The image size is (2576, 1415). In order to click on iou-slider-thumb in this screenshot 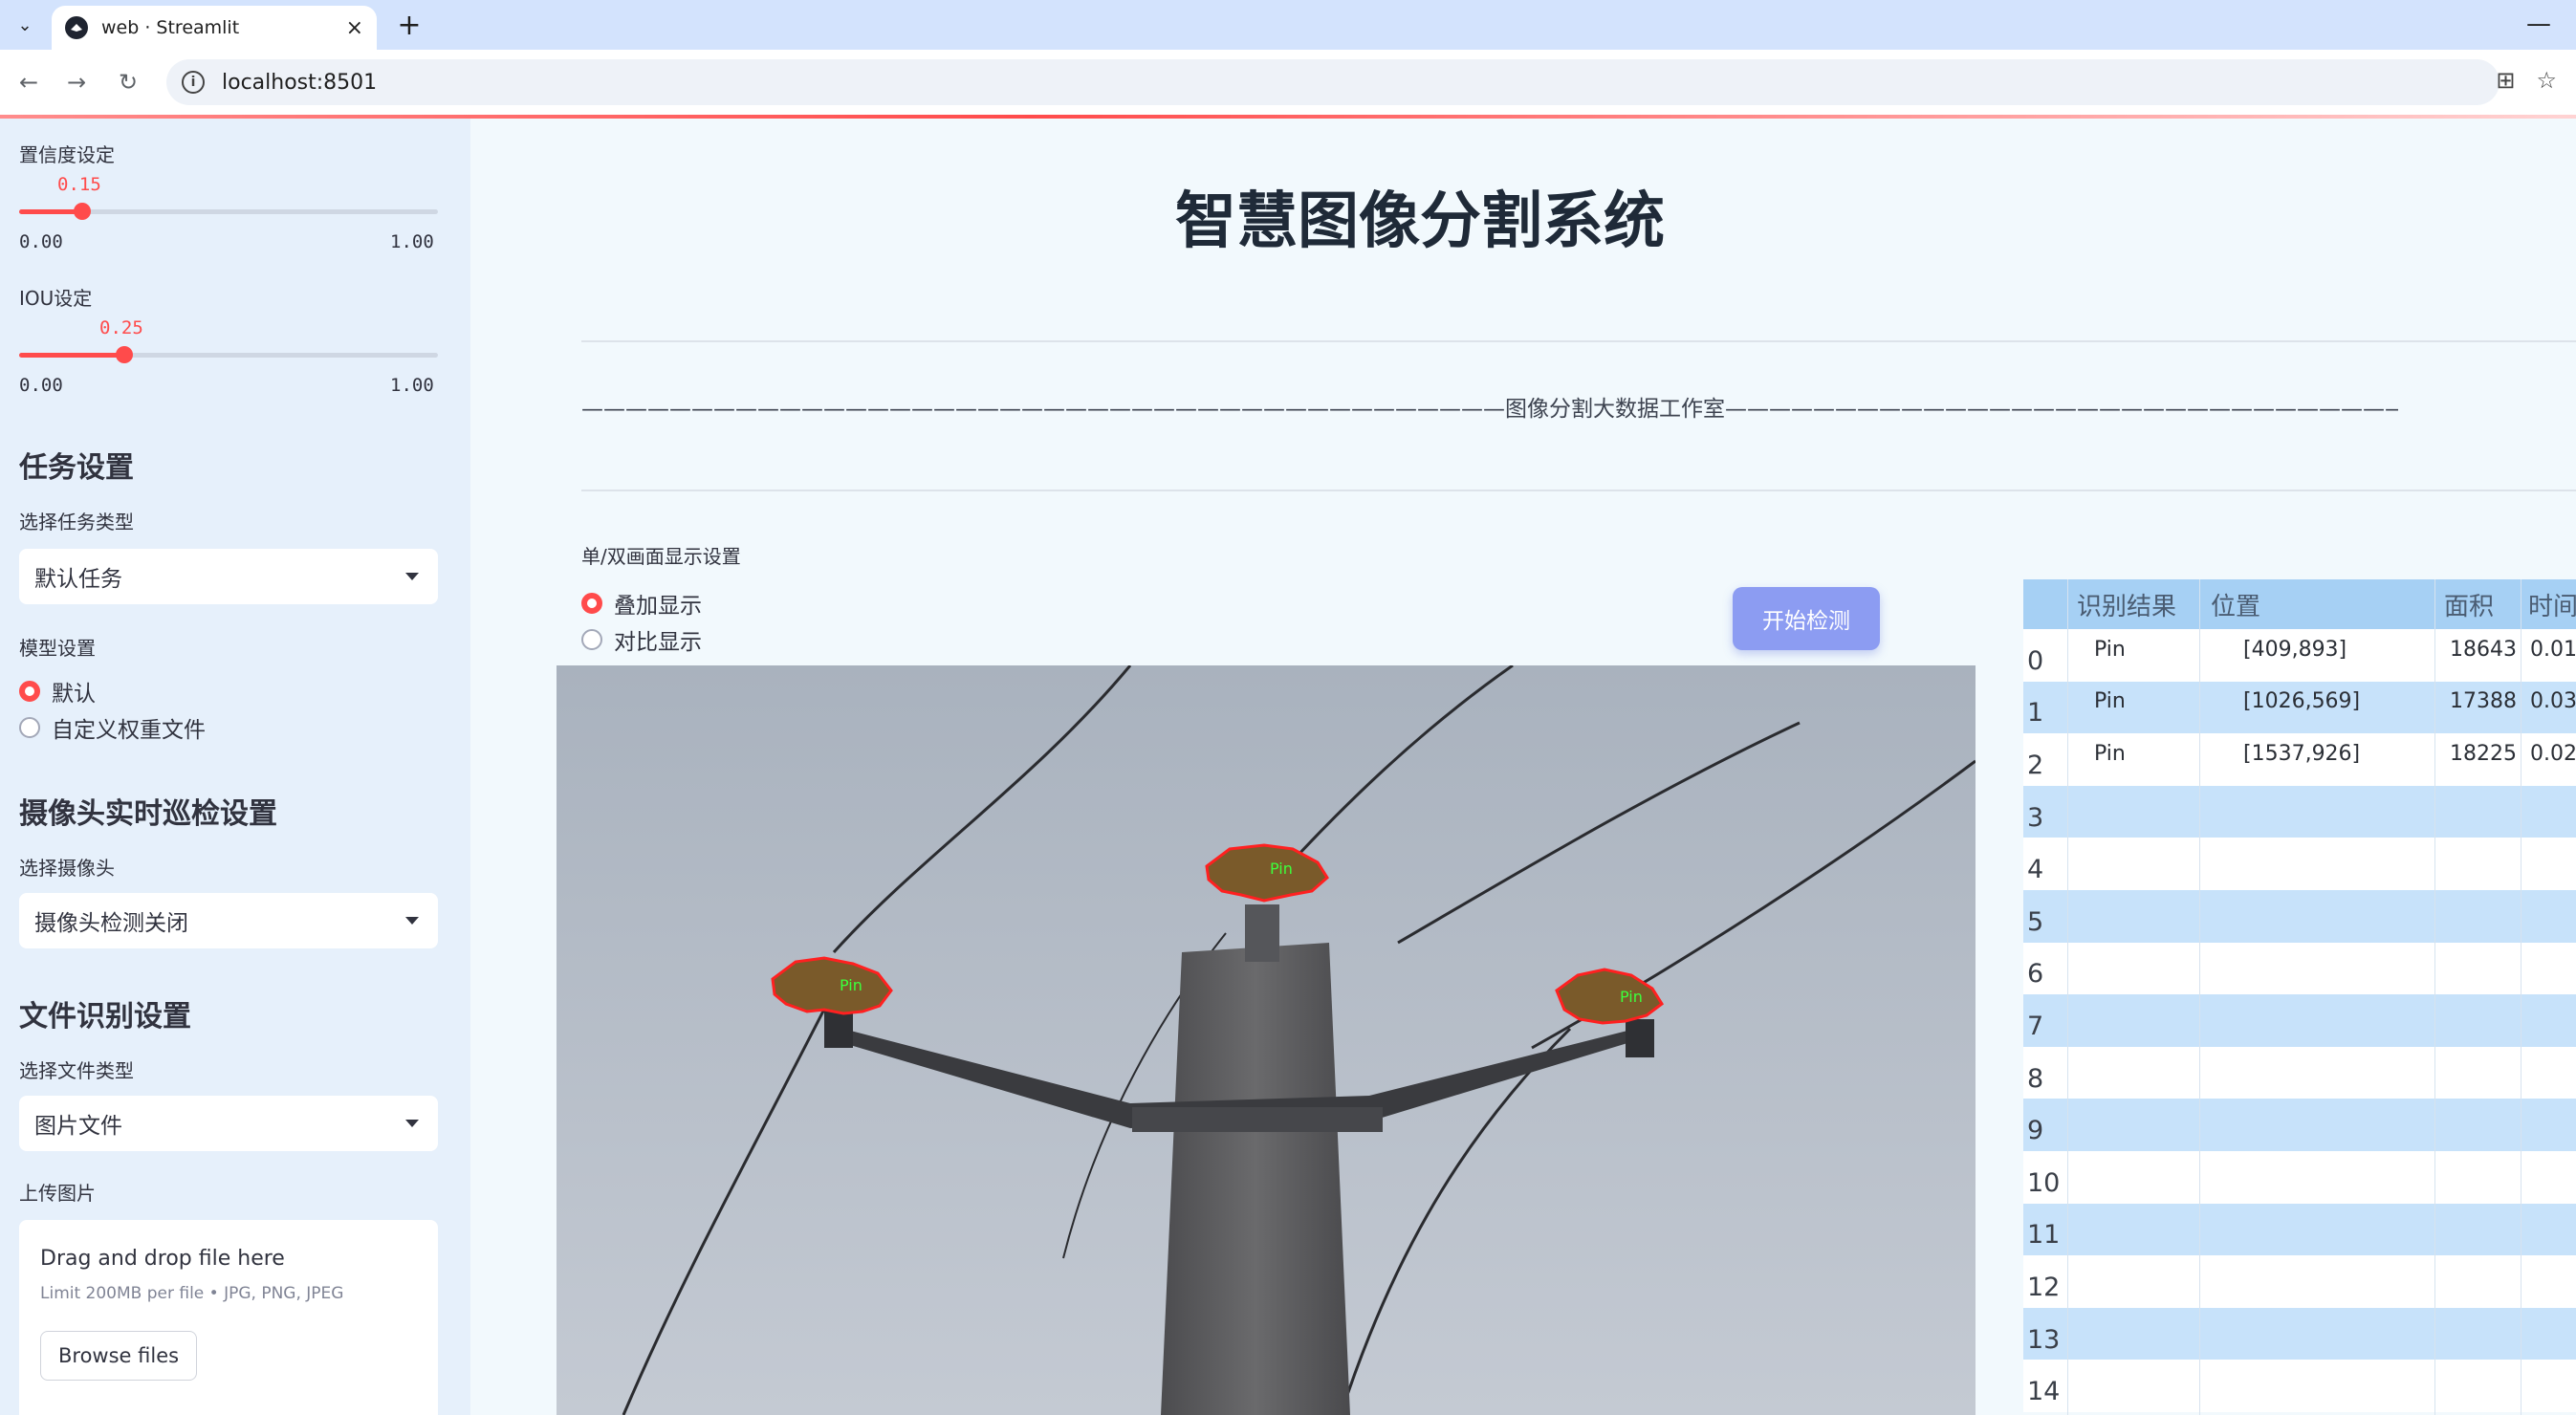, I will do `click(124, 354)`.